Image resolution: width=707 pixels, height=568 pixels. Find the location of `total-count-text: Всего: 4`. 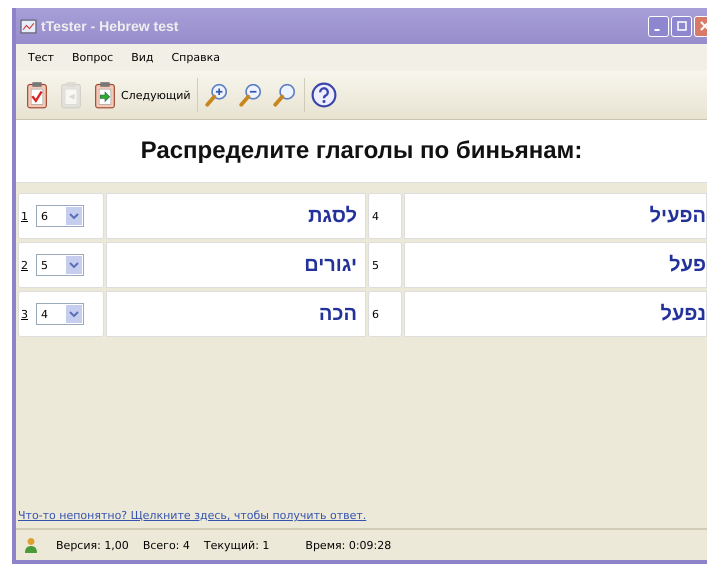

total-count-text: Всего: 4 is located at coordinates (166, 545).